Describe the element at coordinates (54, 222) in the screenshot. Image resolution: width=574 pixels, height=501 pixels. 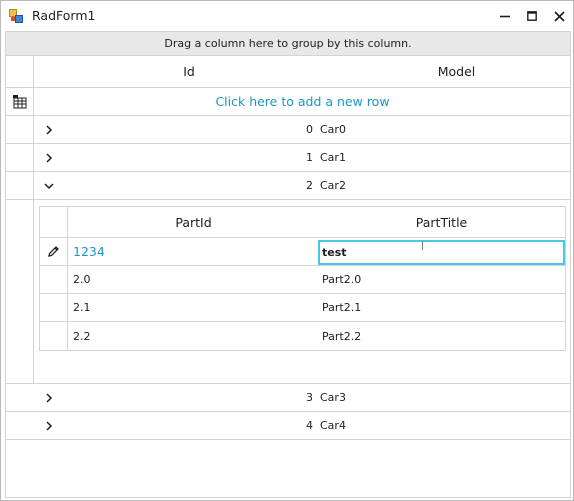
I see `child-header-indicator` at that location.